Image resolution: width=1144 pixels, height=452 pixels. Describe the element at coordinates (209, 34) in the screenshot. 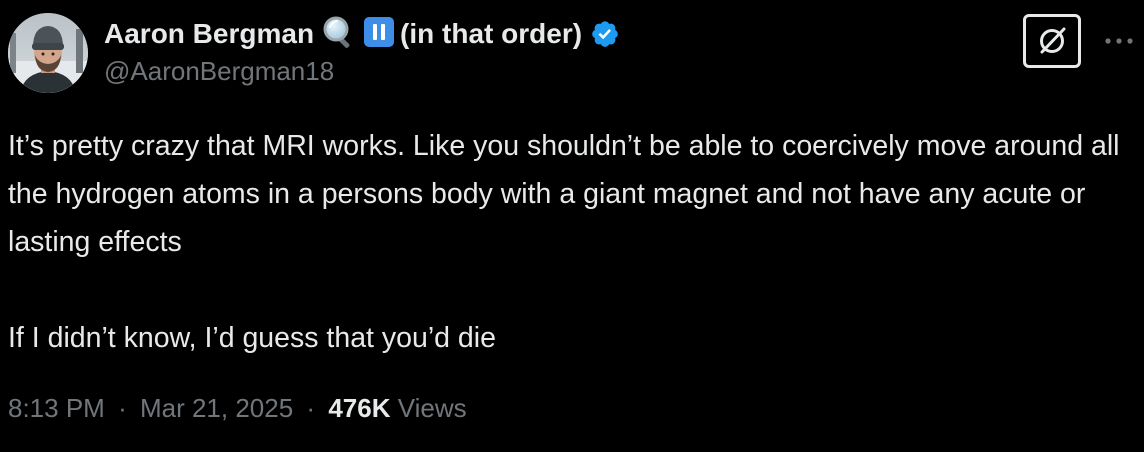

I see `display-name: Aaron Bergman` at that location.